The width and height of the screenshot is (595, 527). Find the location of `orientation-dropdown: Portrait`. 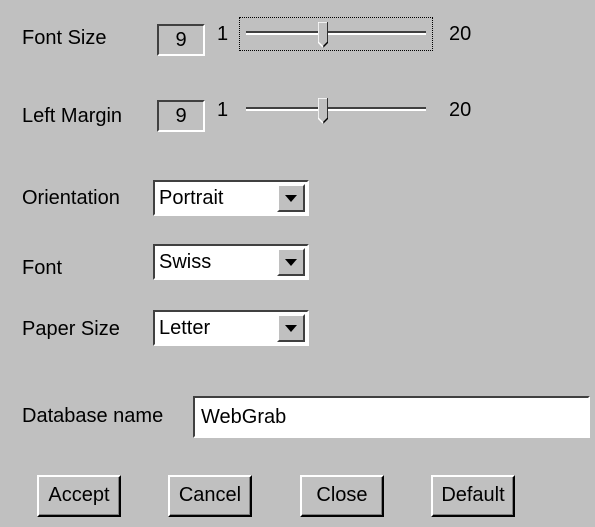

orientation-dropdown: Portrait is located at coordinates (231, 198).